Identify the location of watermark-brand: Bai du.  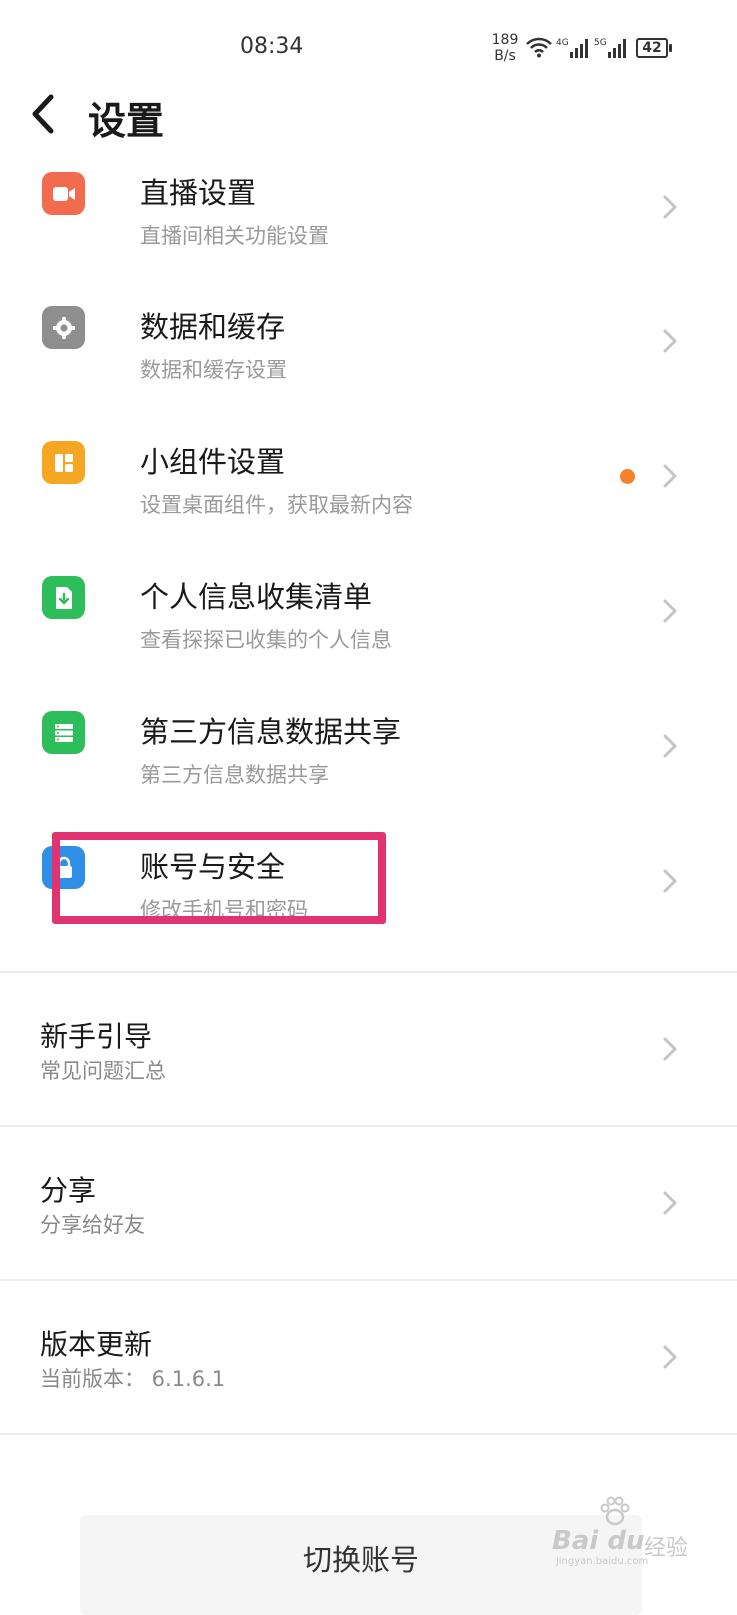
(598, 1541).